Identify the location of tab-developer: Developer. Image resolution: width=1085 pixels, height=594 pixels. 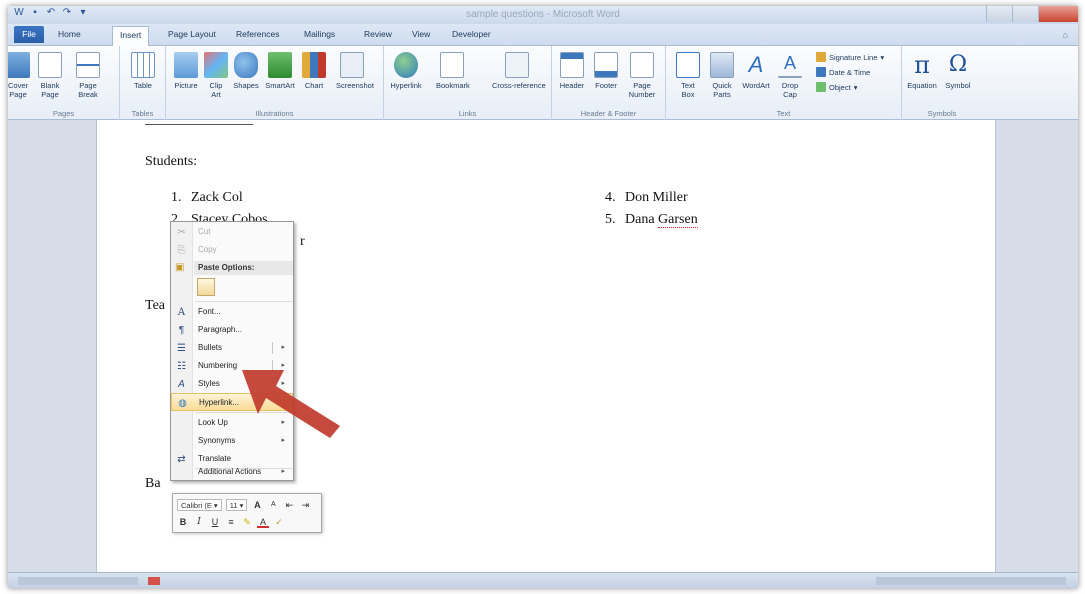
(471, 34).